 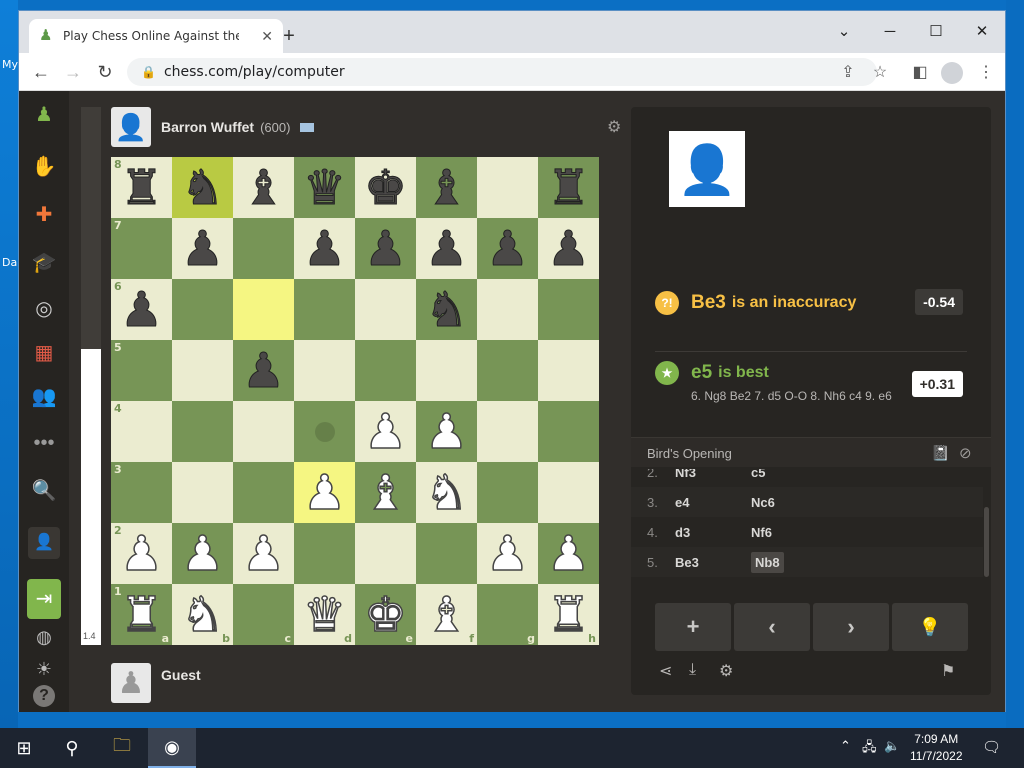 I want to click on square-g5, so click(x=507, y=370).